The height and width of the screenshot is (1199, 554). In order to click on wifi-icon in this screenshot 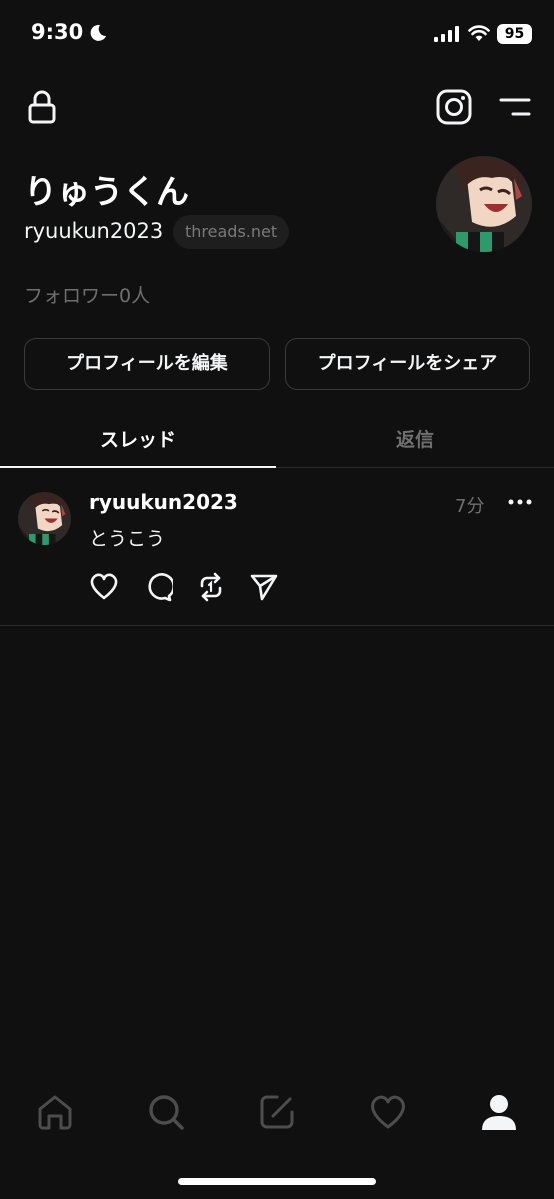, I will do `click(479, 33)`.